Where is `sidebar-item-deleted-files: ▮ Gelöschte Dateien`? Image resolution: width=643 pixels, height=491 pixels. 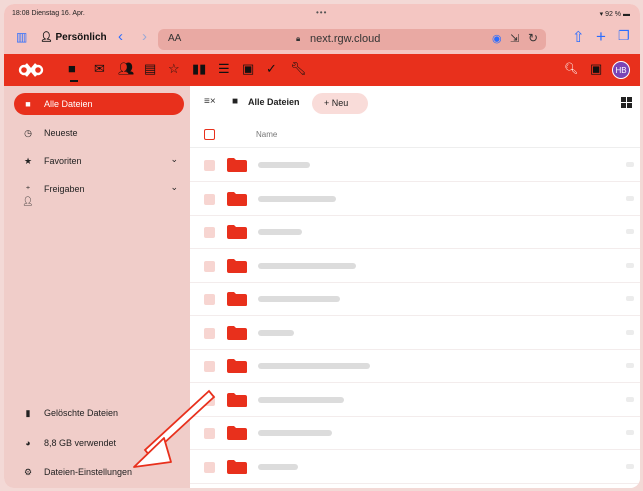 sidebar-item-deleted-files: ▮ Gelöschte Dateien is located at coordinates (99, 413).